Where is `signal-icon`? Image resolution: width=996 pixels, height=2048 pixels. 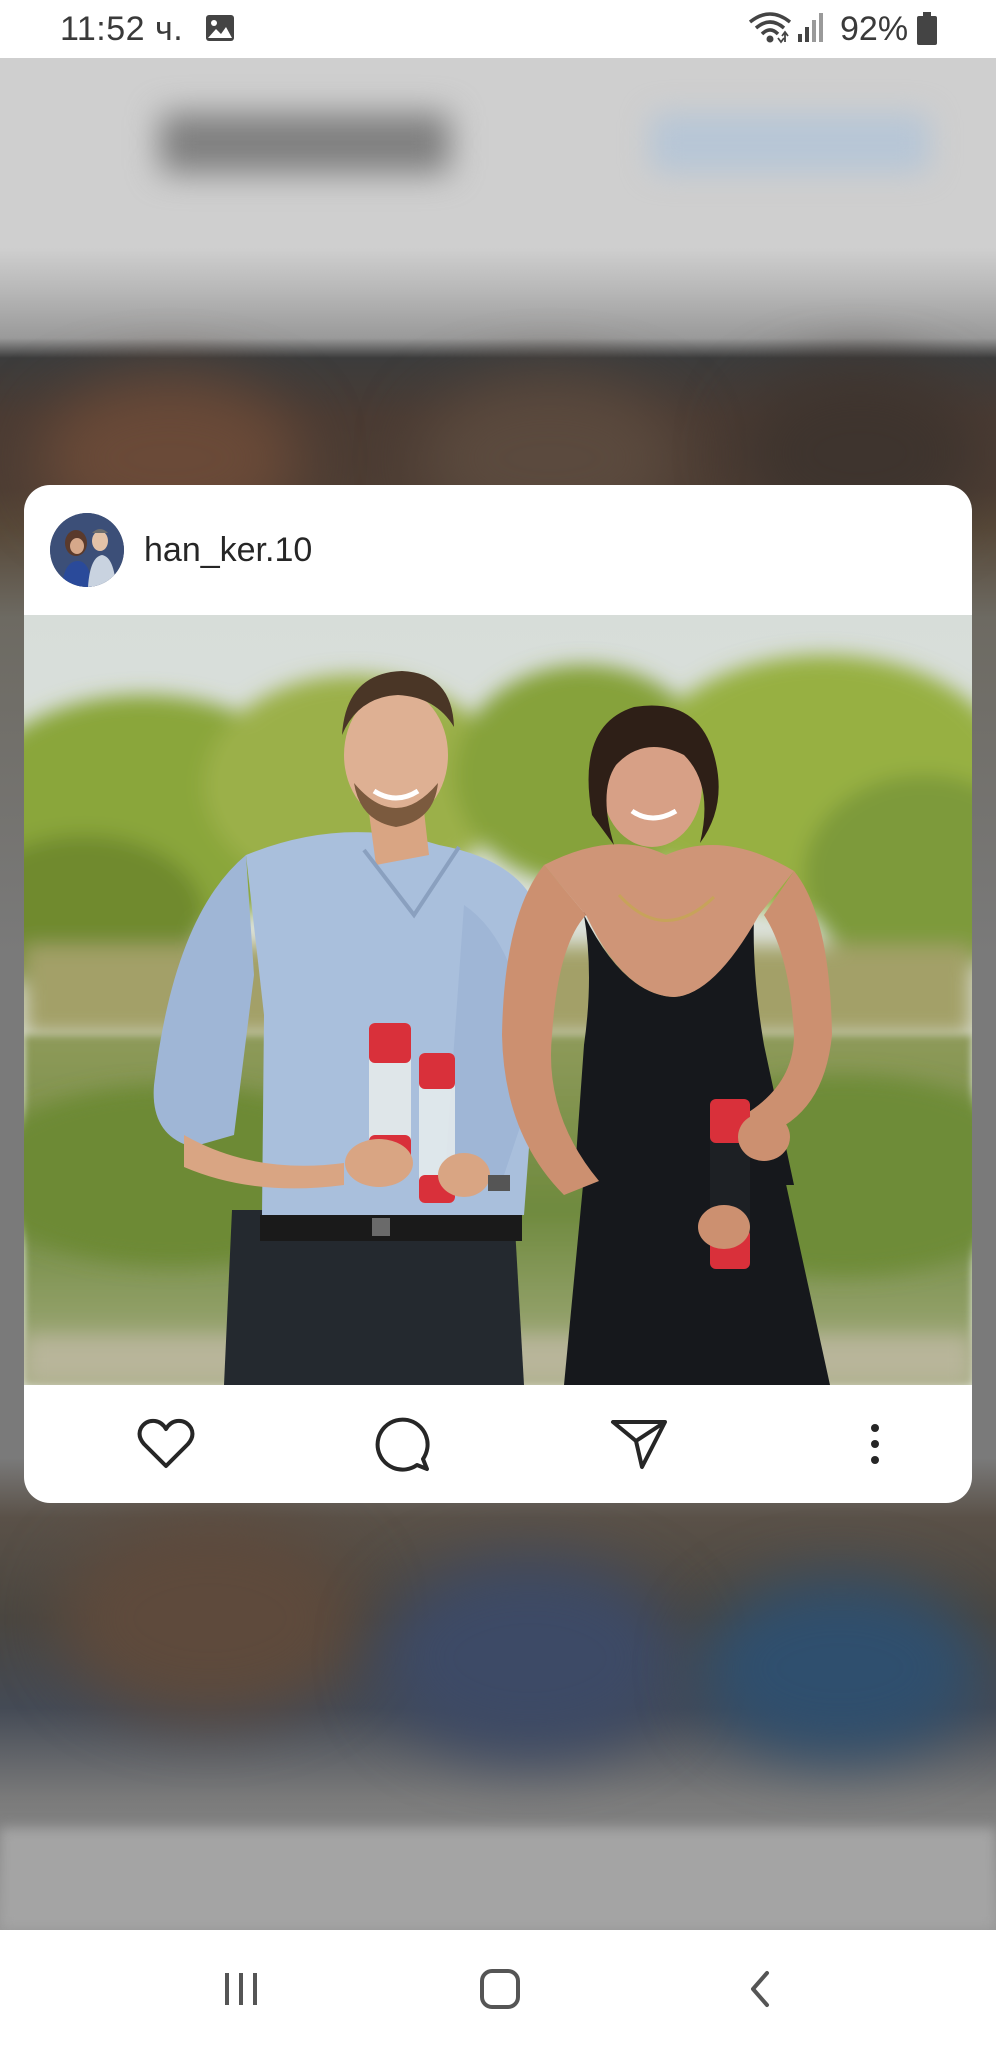 signal-icon is located at coordinates (810, 27).